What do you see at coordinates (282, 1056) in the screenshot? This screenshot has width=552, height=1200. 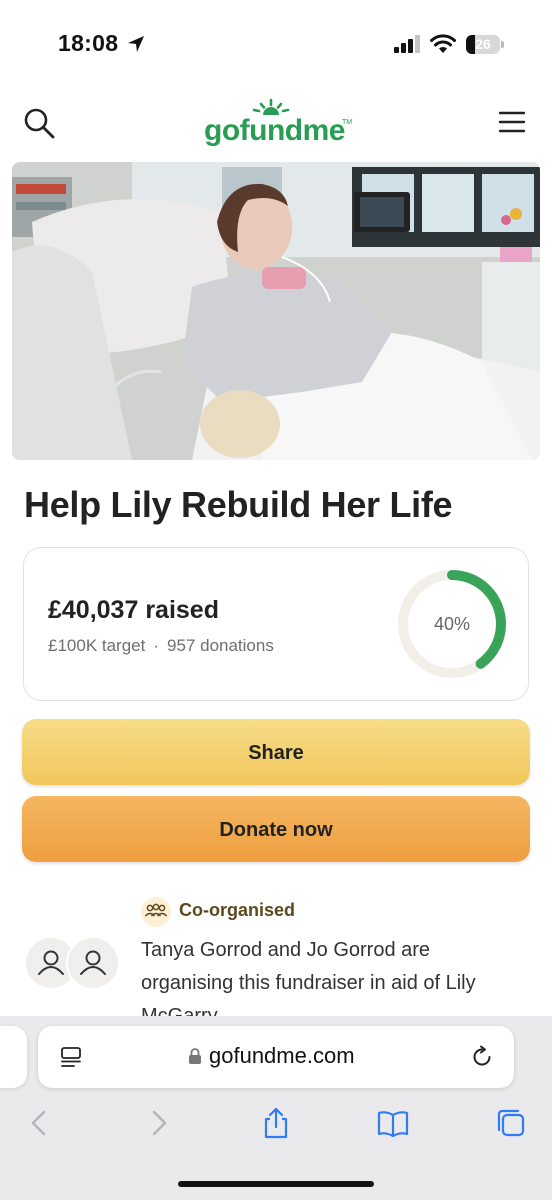 I see `url-text: gofundme.com` at bounding box center [282, 1056].